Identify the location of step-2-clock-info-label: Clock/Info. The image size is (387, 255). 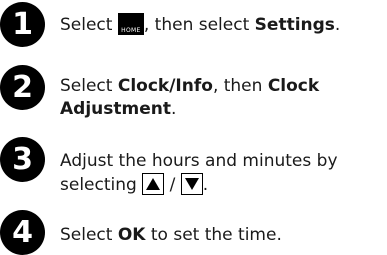
(165, 86).